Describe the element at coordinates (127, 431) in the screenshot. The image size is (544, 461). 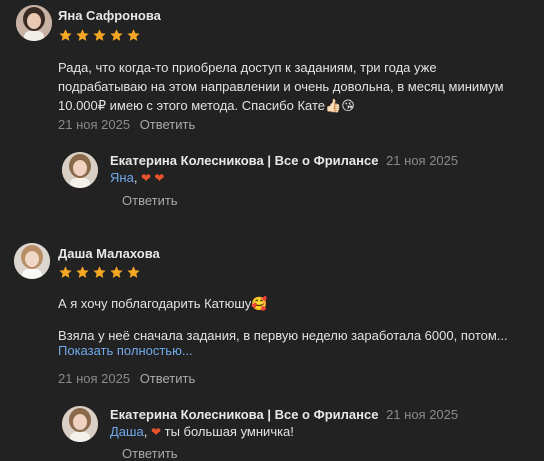
I see `mention-link: Даша` at that location.